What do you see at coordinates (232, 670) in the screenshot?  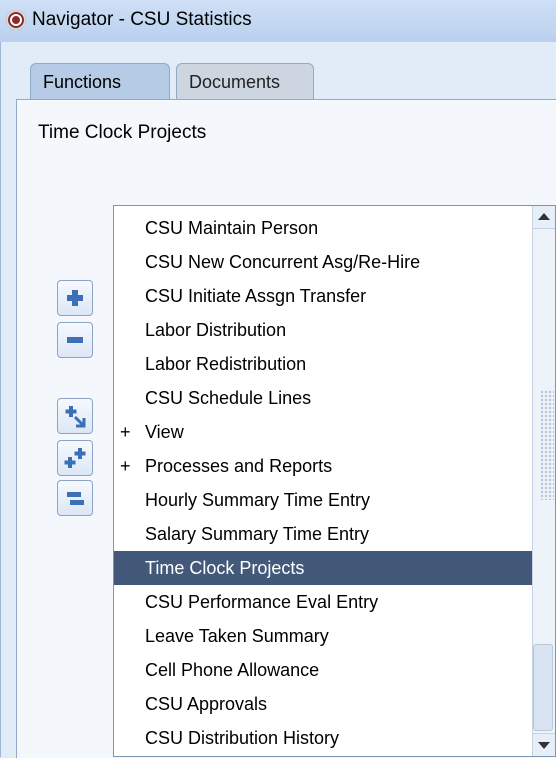 I see `list-item-label: Cell Phone Allowance` at bounding box center [232, 670].